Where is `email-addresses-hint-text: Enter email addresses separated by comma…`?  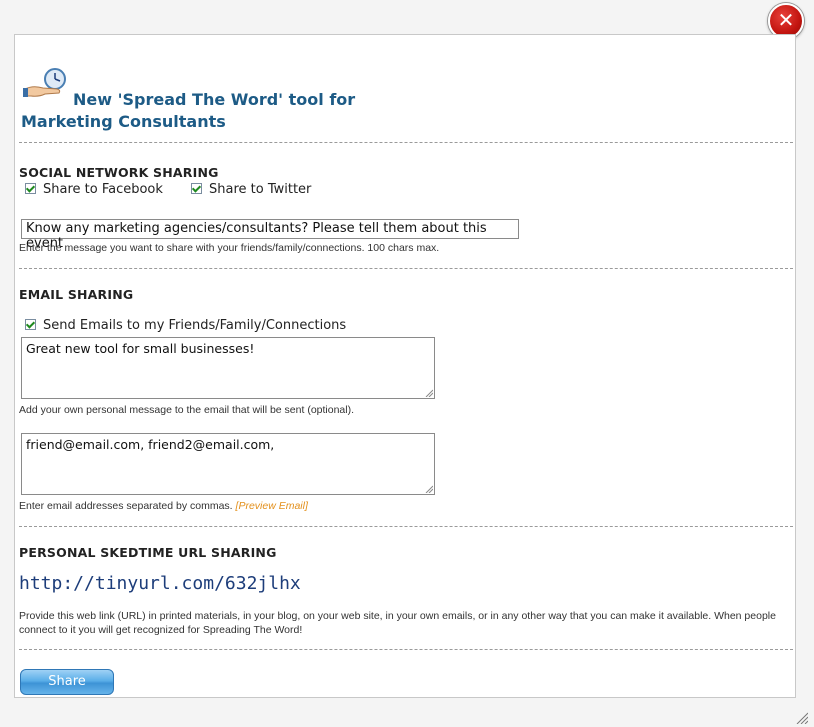
email-addresses-hint-text: Enter email addresses separated by comma… is located at coordinates (126, 506).